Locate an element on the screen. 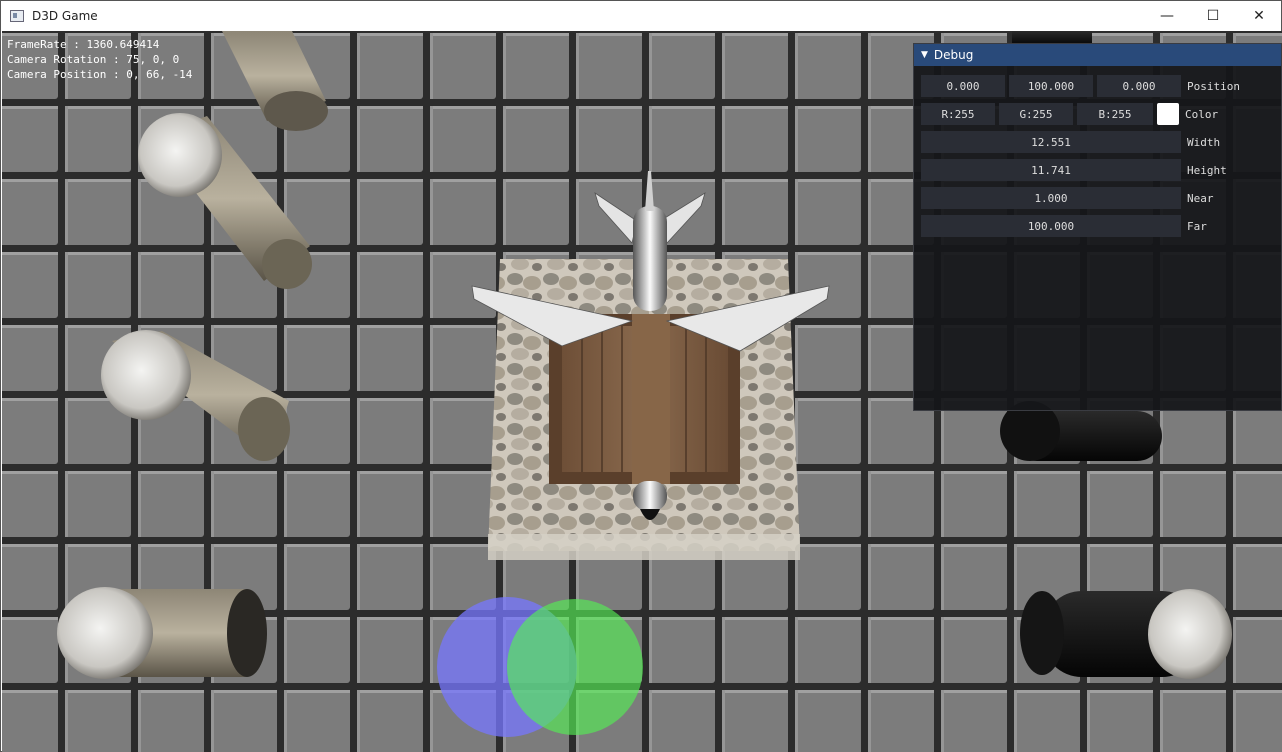  minimize-button: — is located at coordinates (1167, 16).